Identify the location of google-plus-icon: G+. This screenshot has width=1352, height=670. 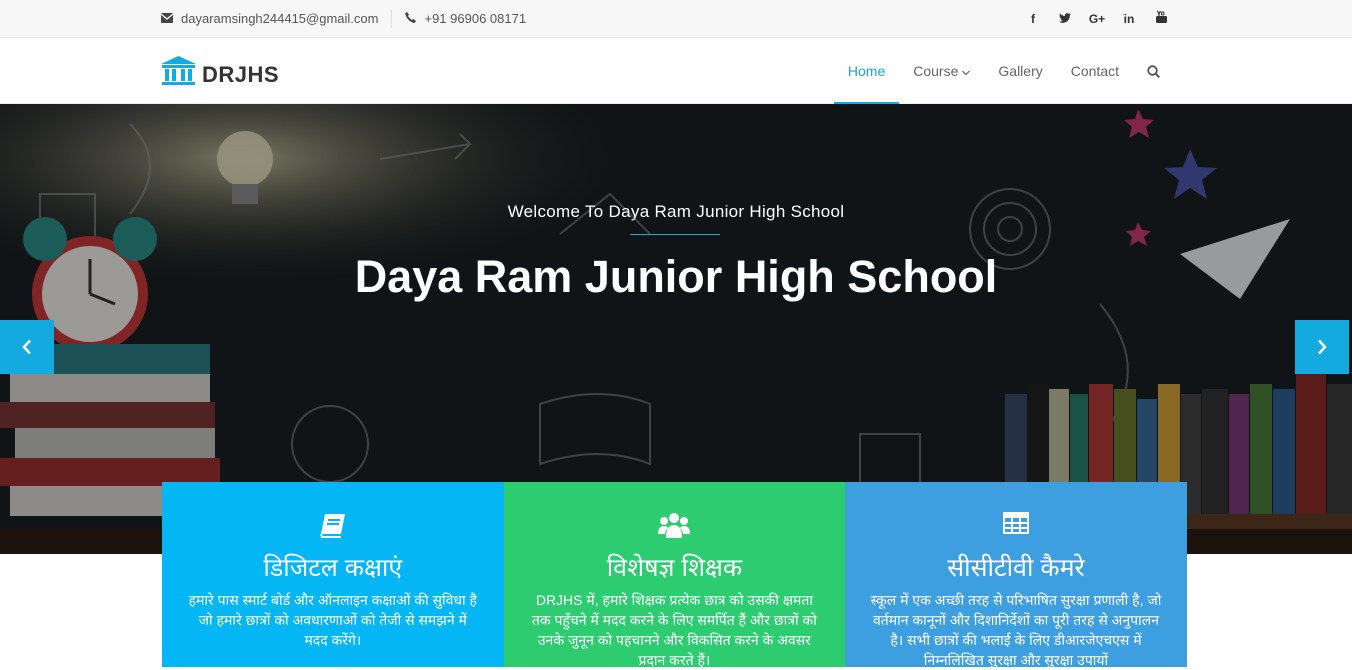
(1097, 19).